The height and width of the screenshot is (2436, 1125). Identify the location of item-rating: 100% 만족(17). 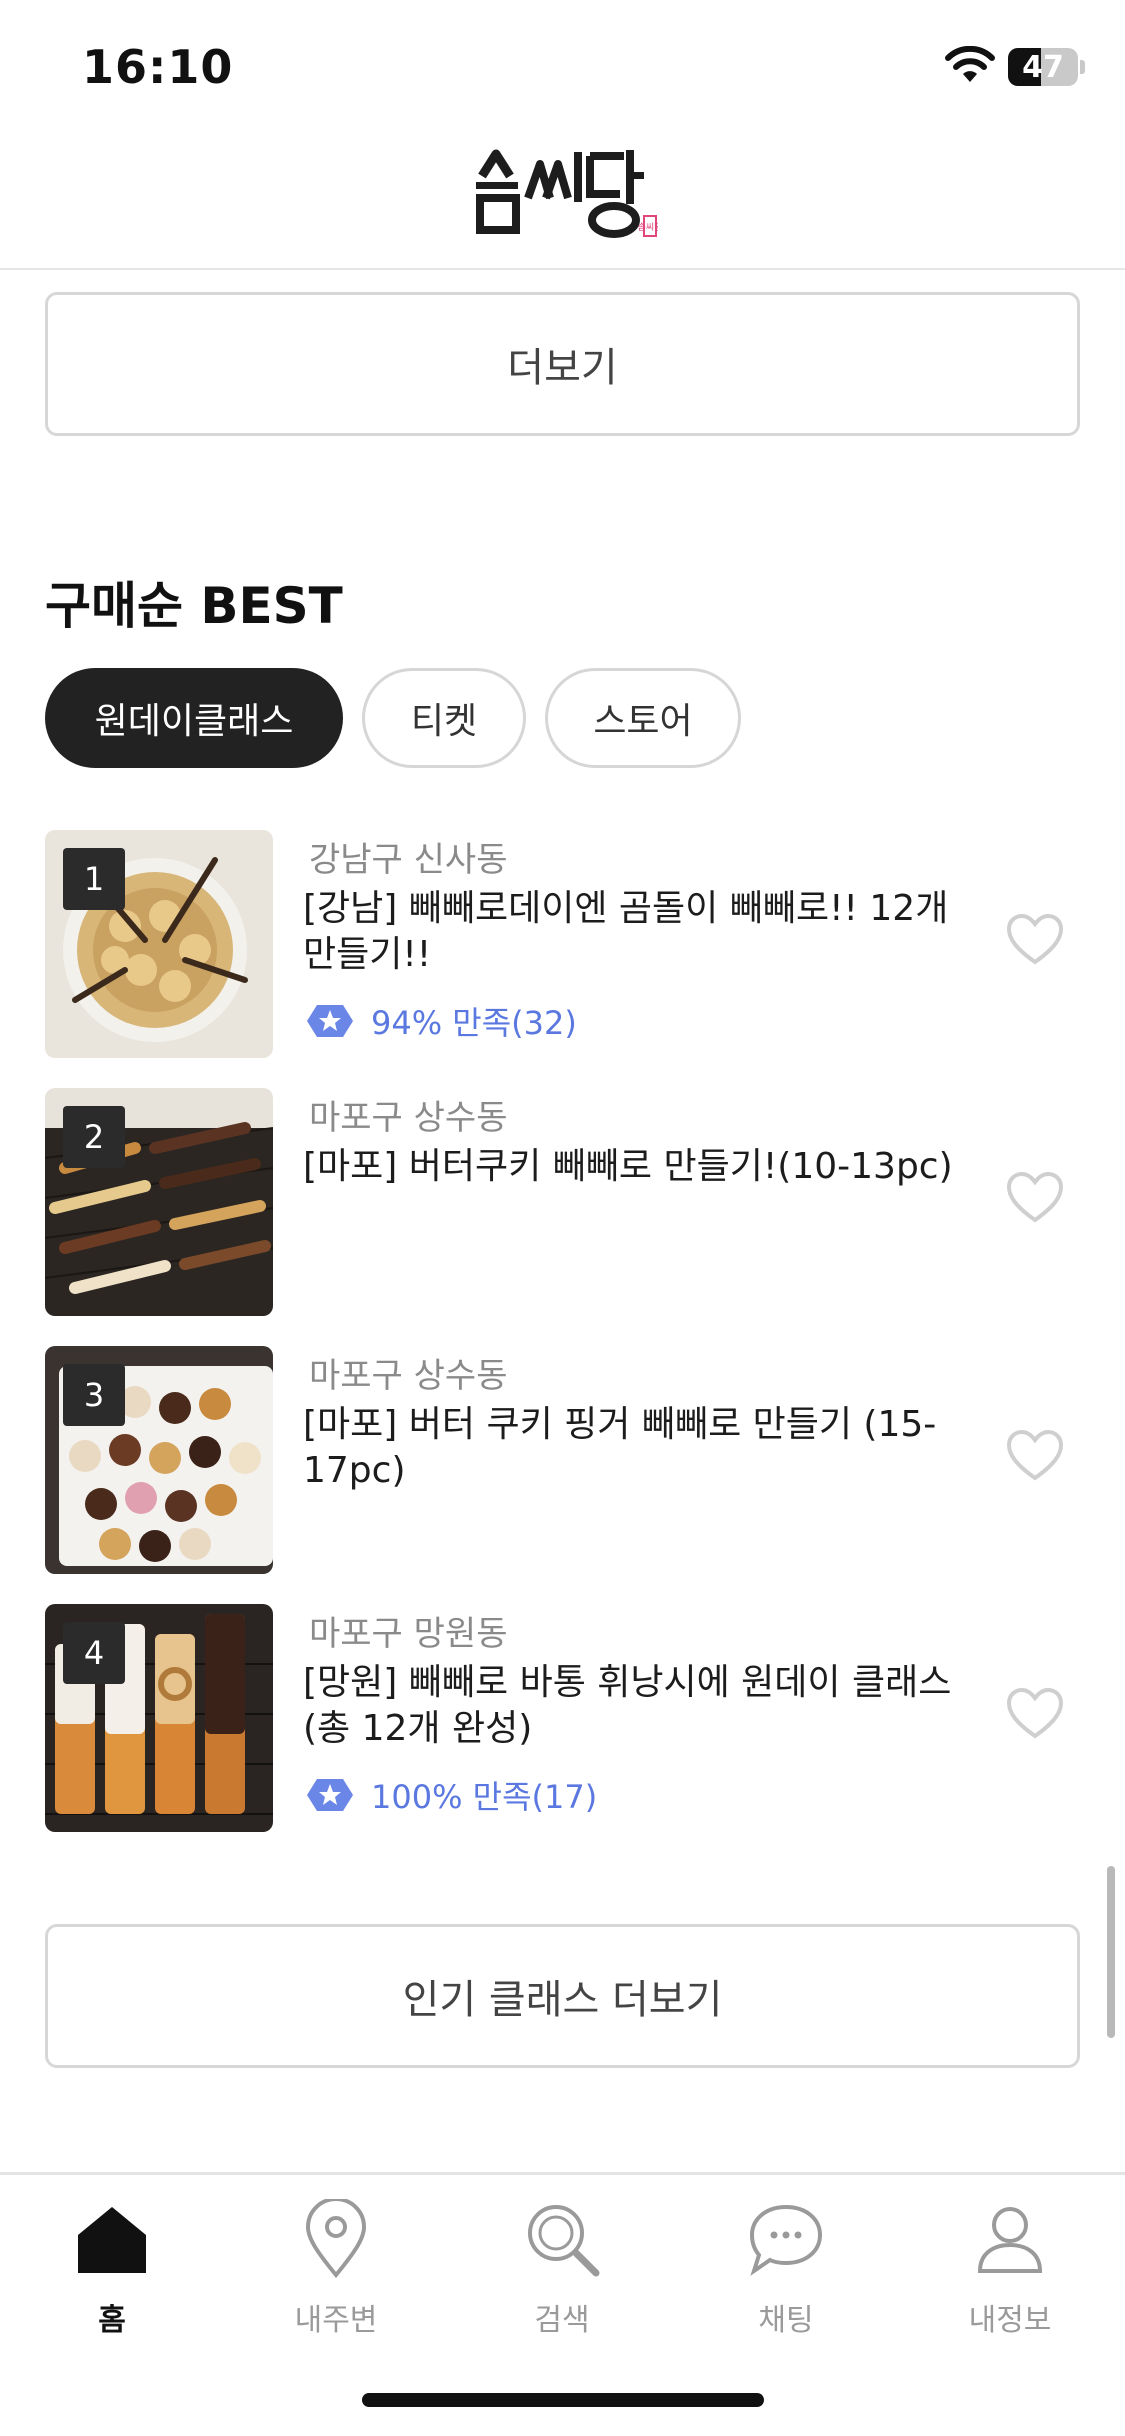
(450, 1795).